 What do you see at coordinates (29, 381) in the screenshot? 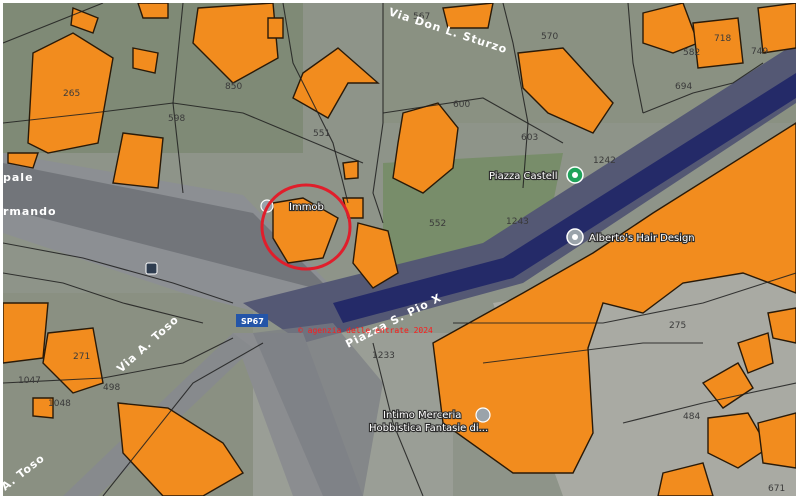
I see `parcel-number: 1047` at bounding box center [29, 381].